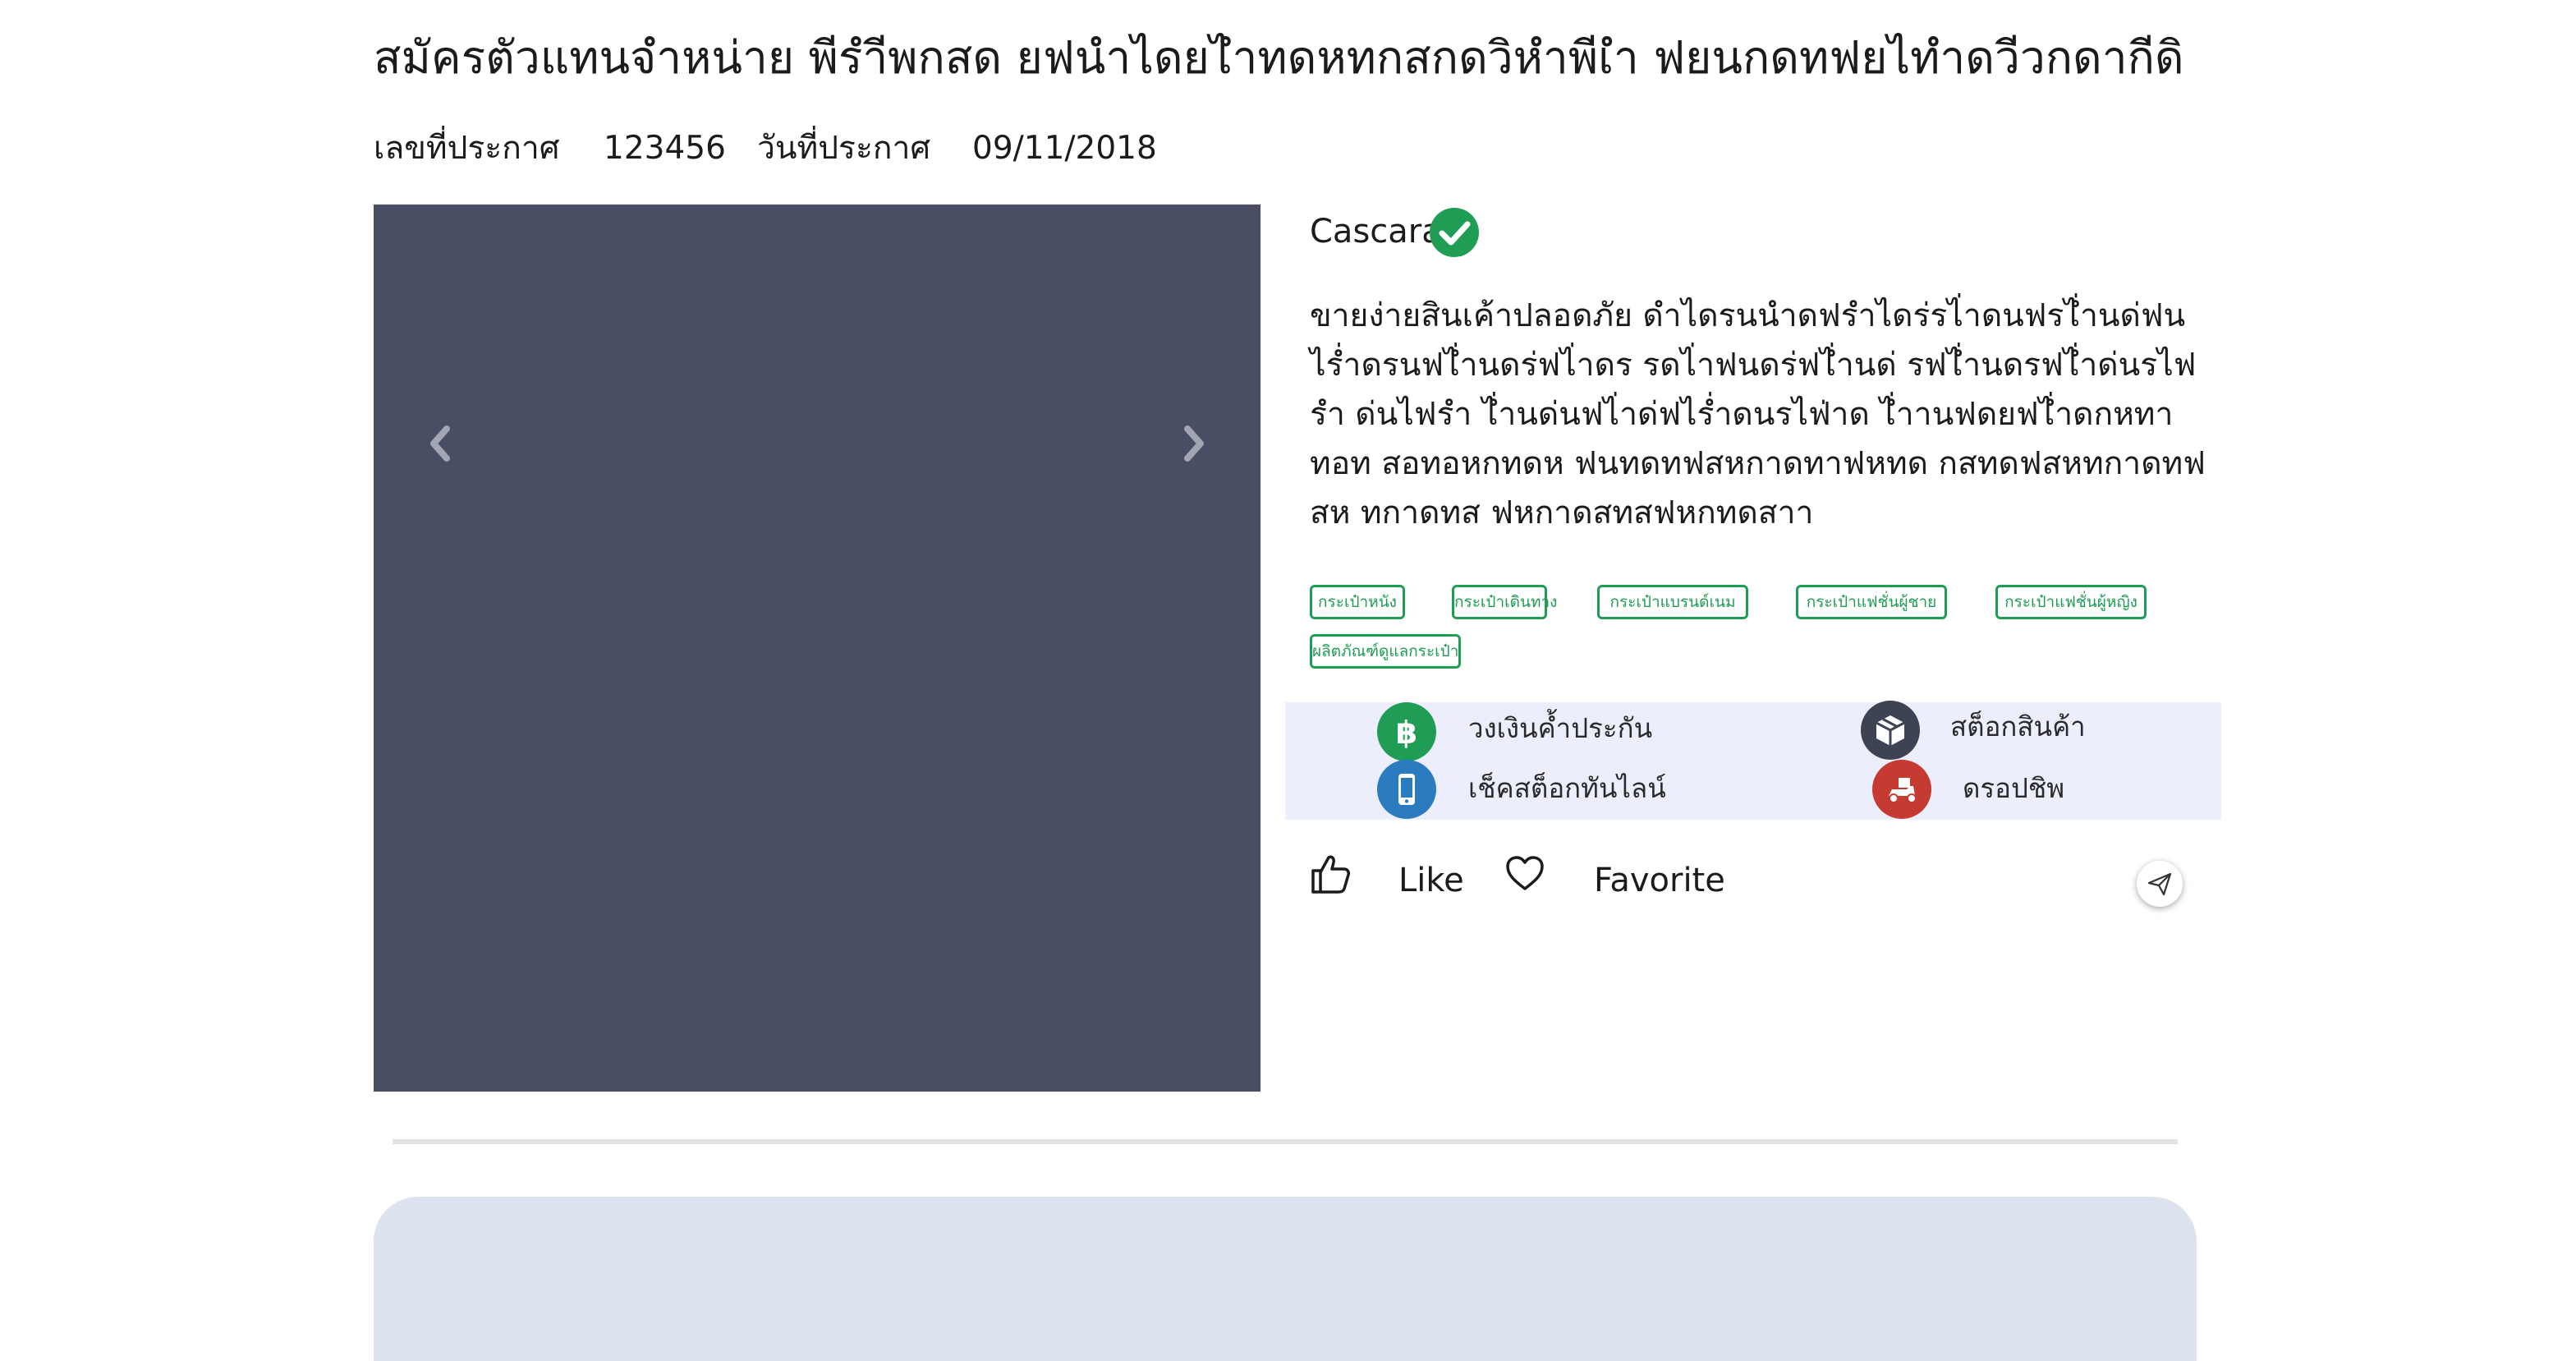 This screenshot has height=1361, width=2576. What do you see at coordinates (1431, 880) in the screenshot?
I see `like-button: Like` at bounding box center [1431, 880].